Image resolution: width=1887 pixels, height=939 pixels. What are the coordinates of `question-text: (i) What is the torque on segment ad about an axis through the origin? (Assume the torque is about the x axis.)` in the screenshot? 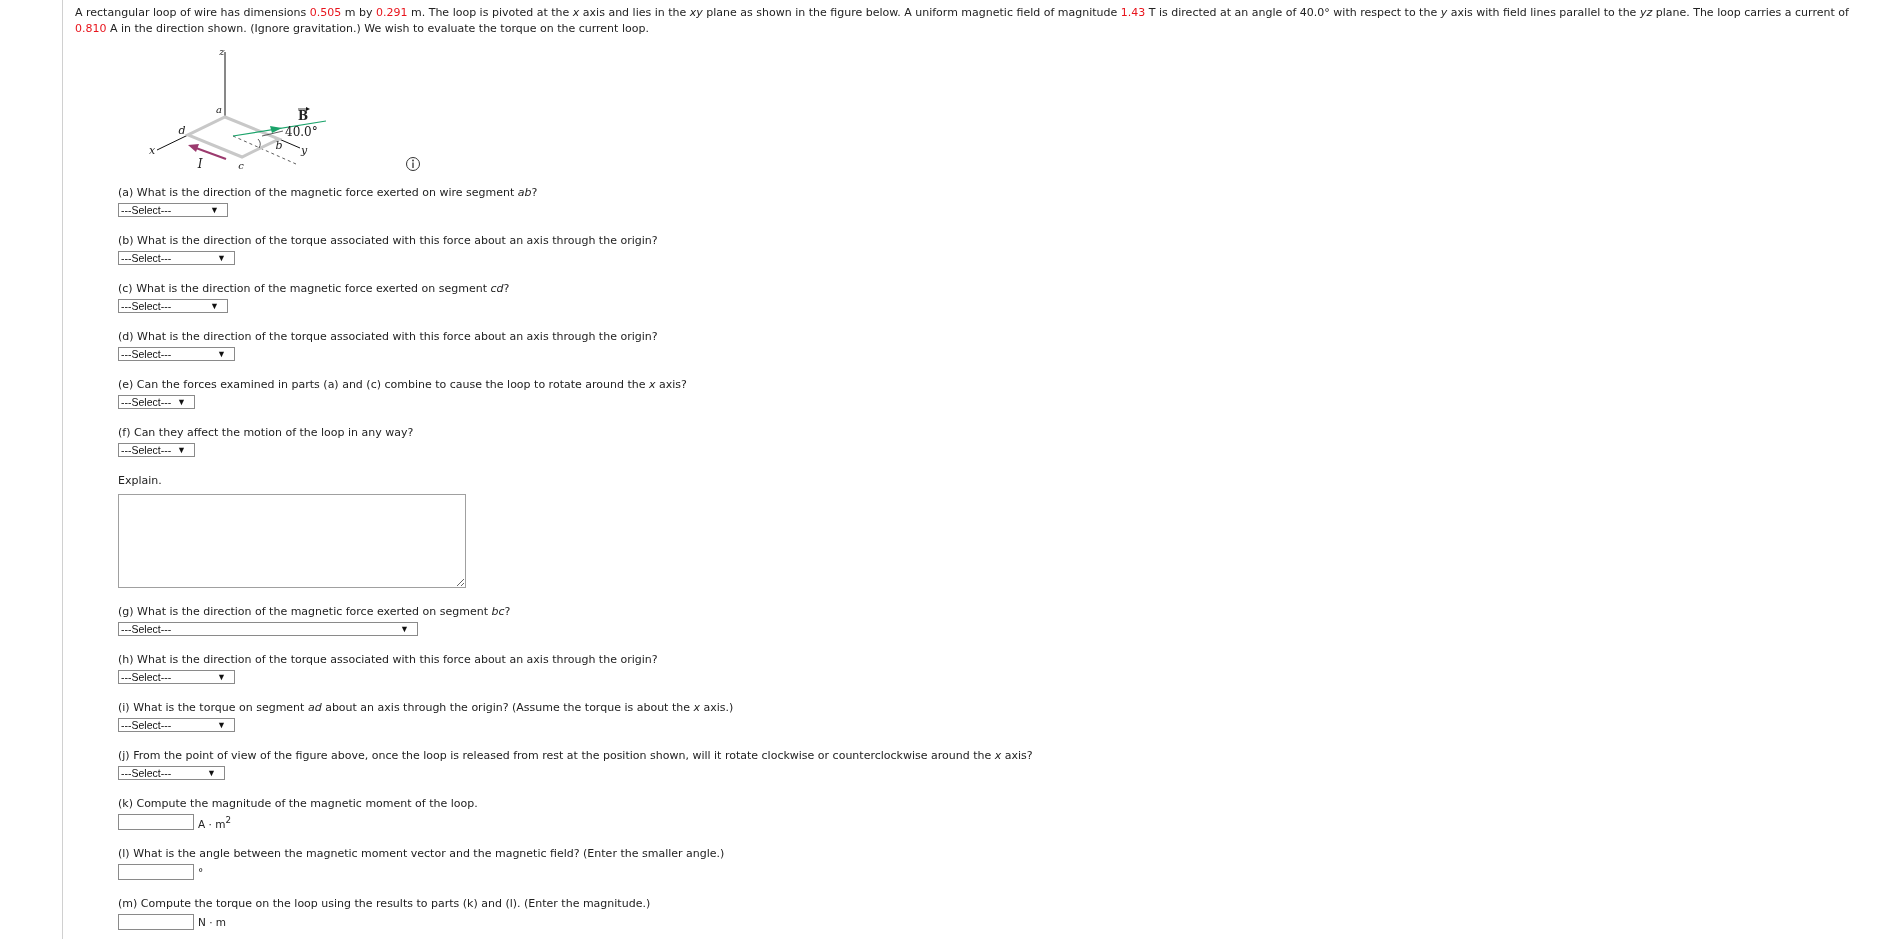 It's located at (426, 708).